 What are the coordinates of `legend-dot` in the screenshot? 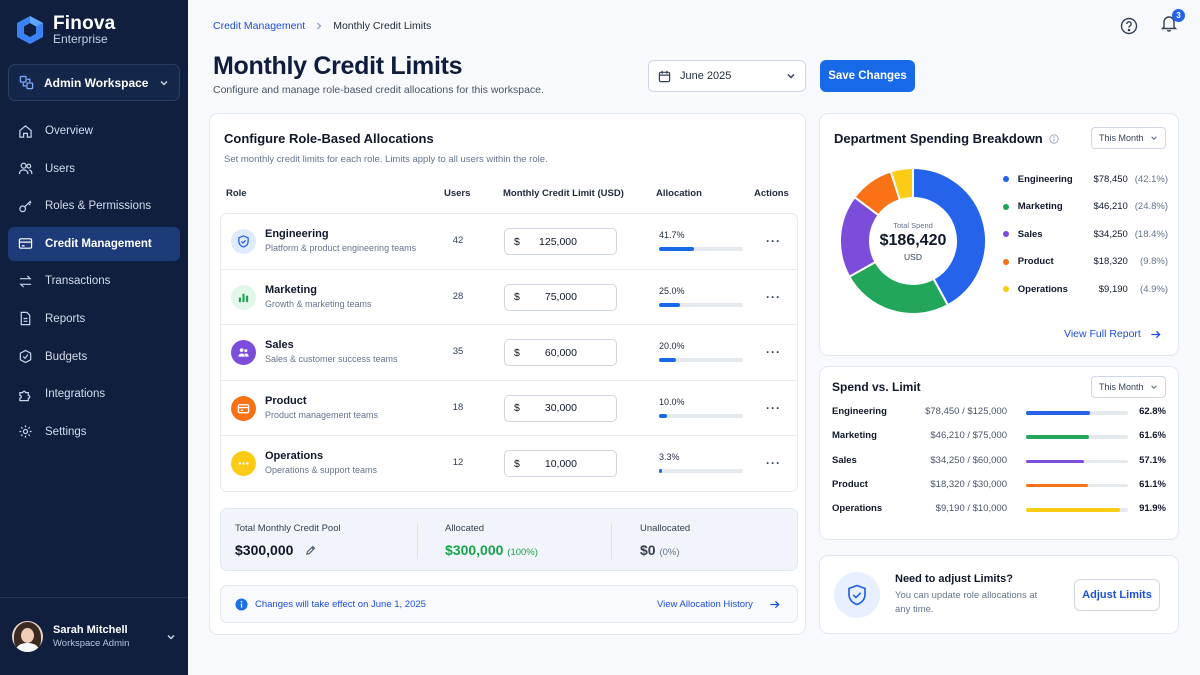 It's located at (1006, 179).